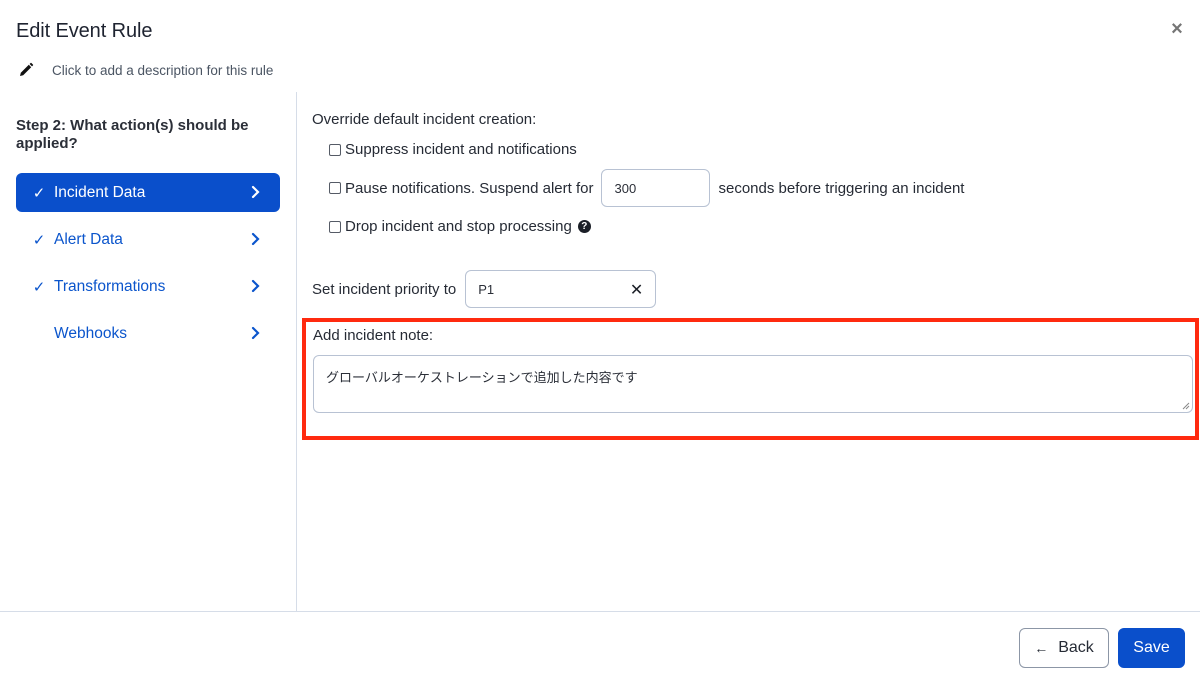 The height and width of the screenshot is (681, 1200). What do you see at coordinates (148, 333) in the screenshot?
I see `nav-item-webhooks: Webhooks` at bounding box center [148, 333].